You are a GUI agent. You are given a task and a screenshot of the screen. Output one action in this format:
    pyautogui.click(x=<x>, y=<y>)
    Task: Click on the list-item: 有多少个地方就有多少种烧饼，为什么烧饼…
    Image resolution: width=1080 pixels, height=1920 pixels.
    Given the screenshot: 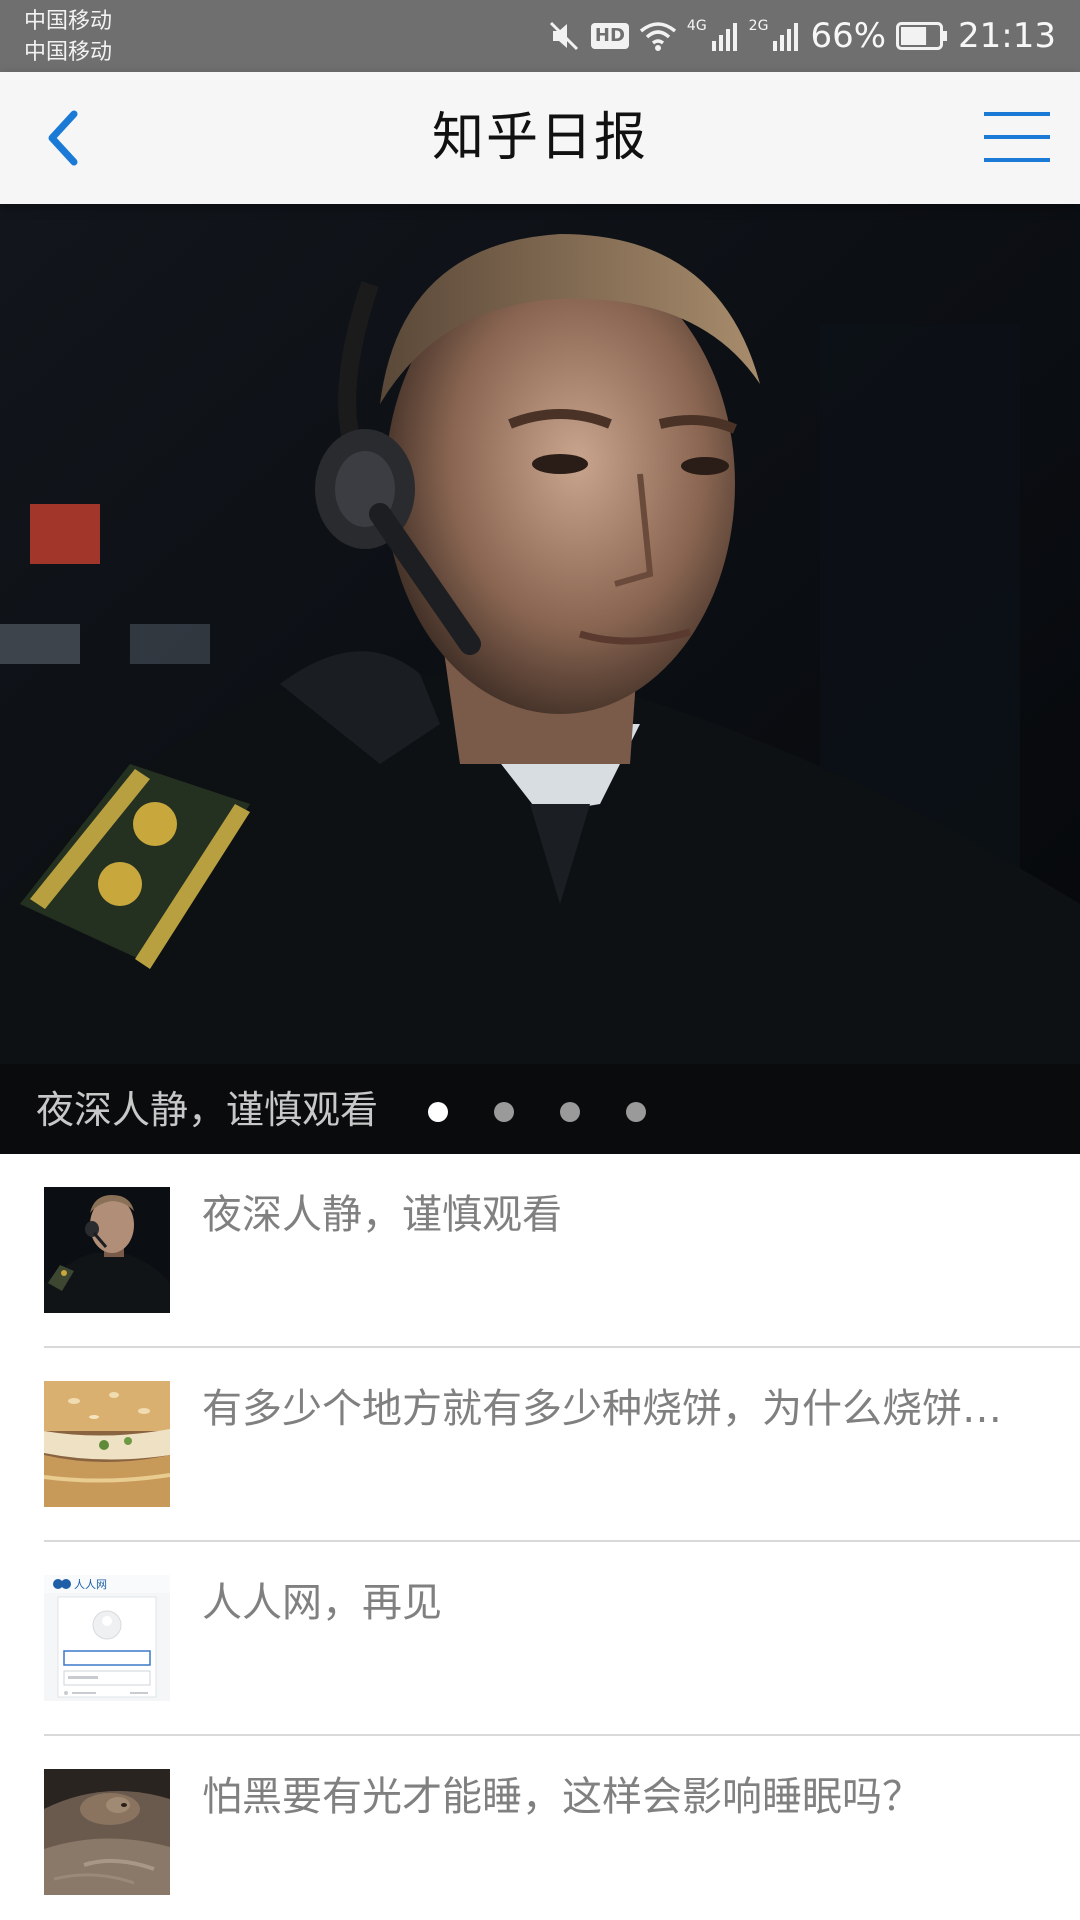 What is the action you would take?
    pyautogui.click(x=562, y=1445)
    